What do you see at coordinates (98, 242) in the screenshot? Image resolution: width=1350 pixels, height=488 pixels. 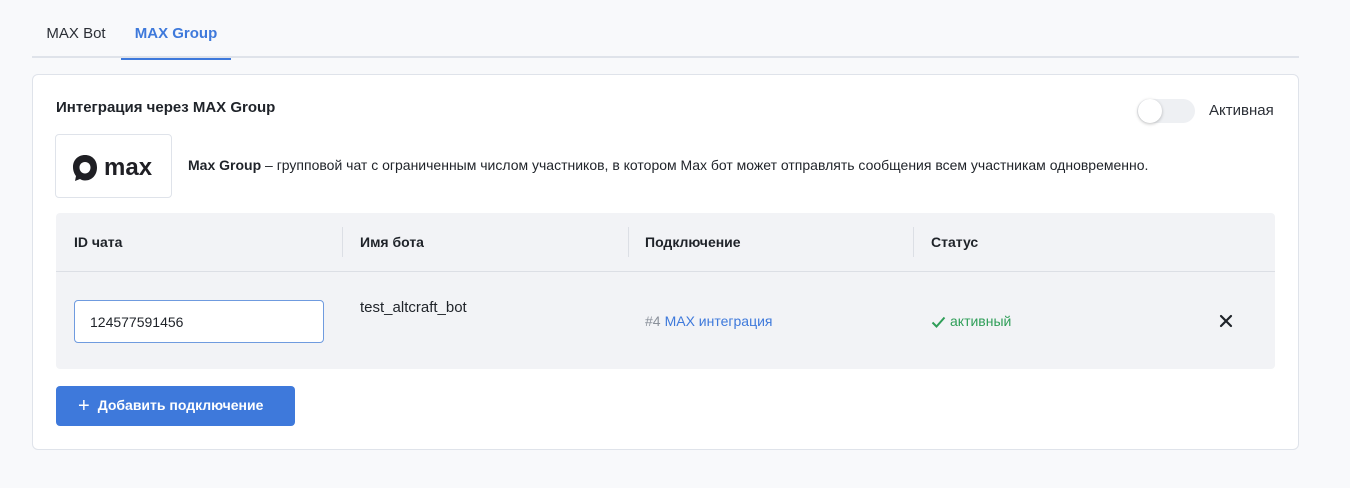 I see `column-header-chat-id: ID чата` at bounding box center [98, 242].